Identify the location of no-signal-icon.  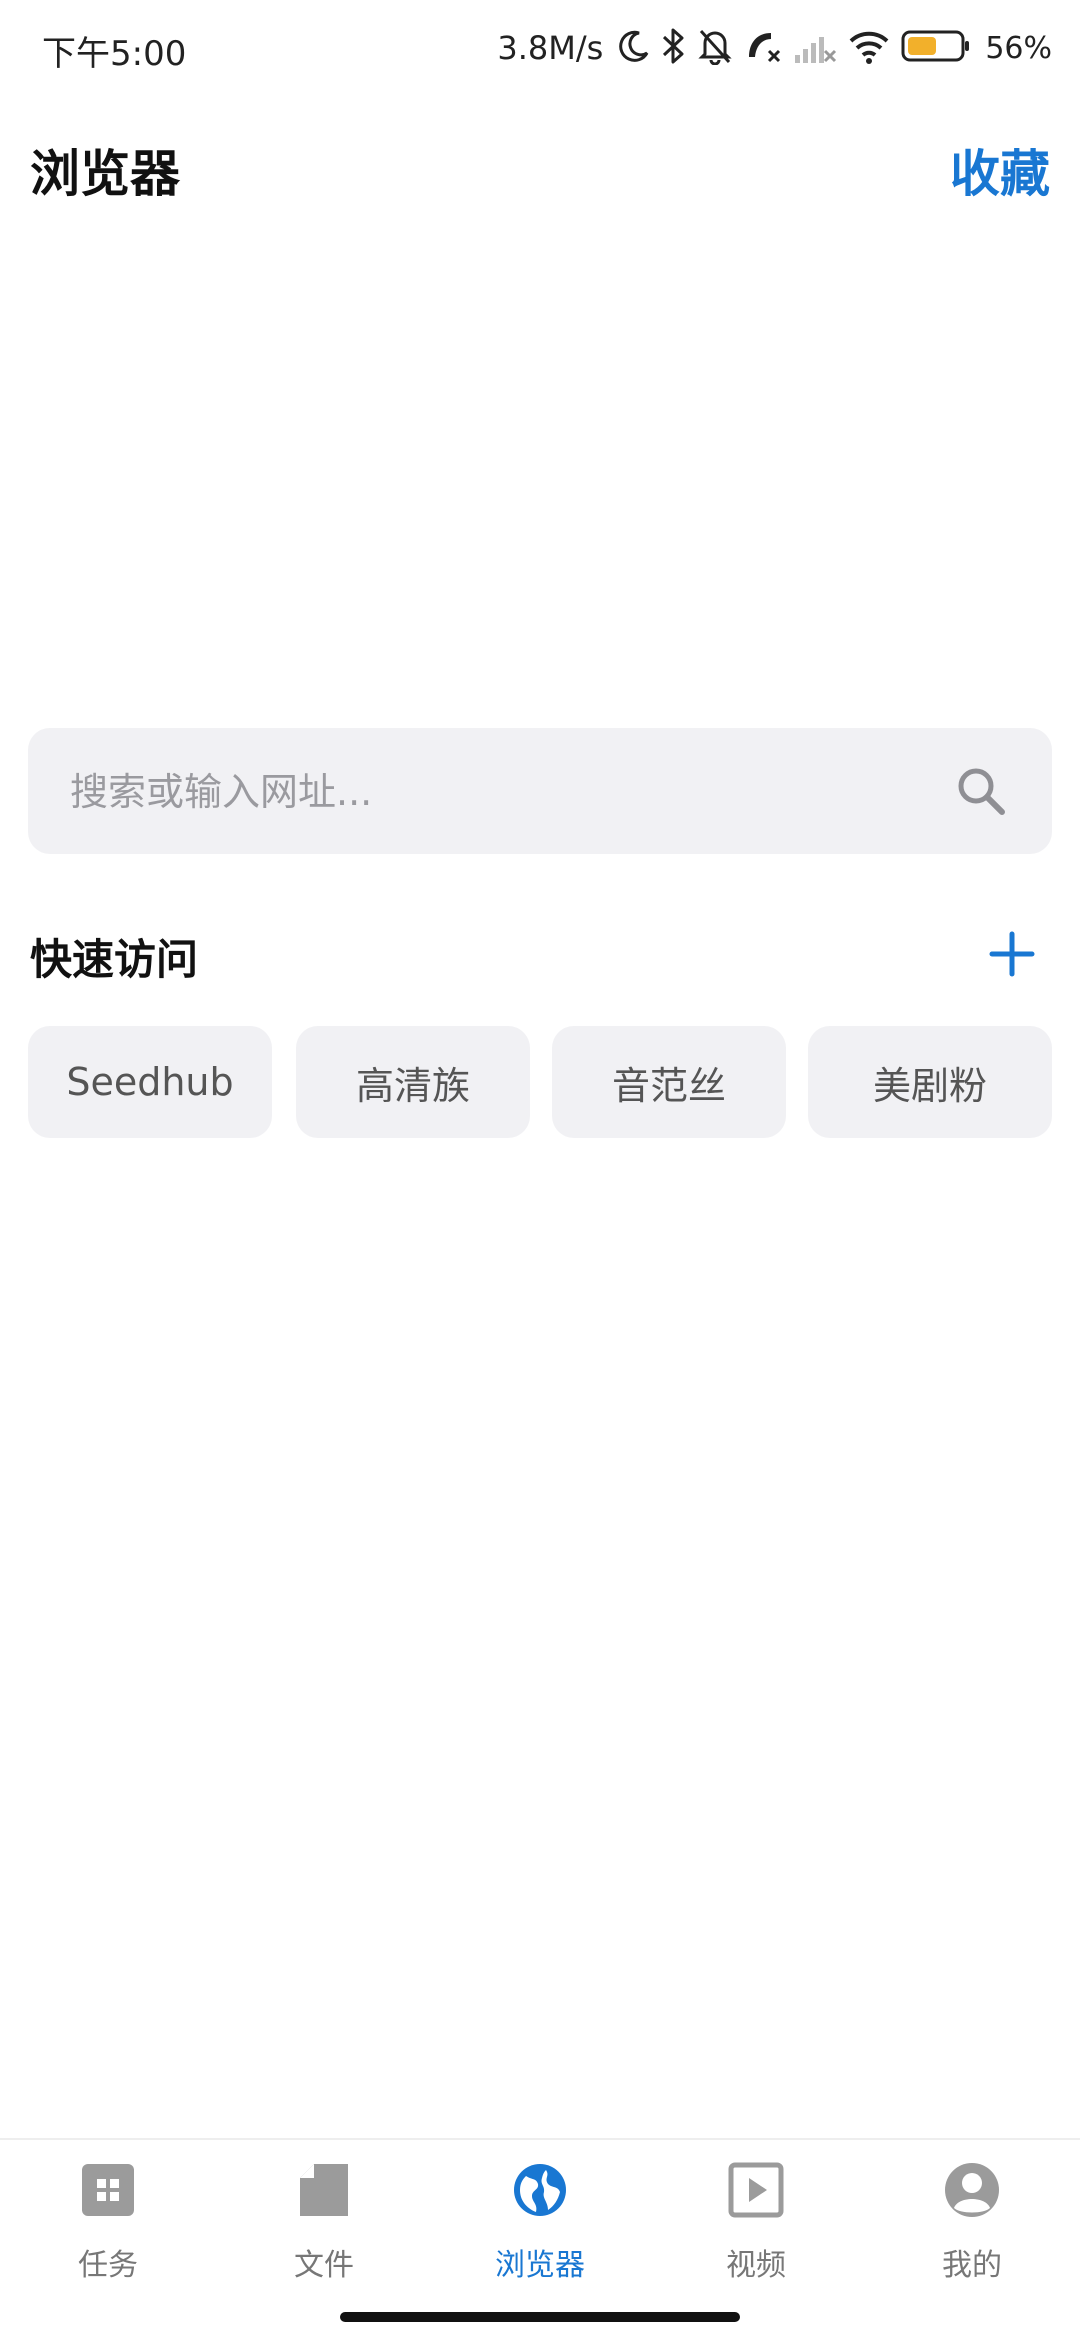
(815, 48).